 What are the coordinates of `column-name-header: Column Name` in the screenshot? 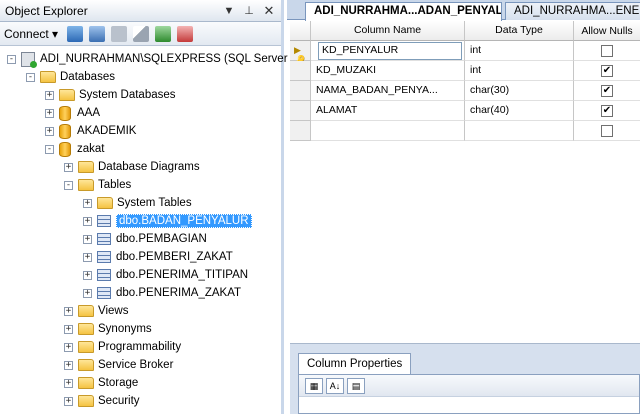 It's located at (388, 31).